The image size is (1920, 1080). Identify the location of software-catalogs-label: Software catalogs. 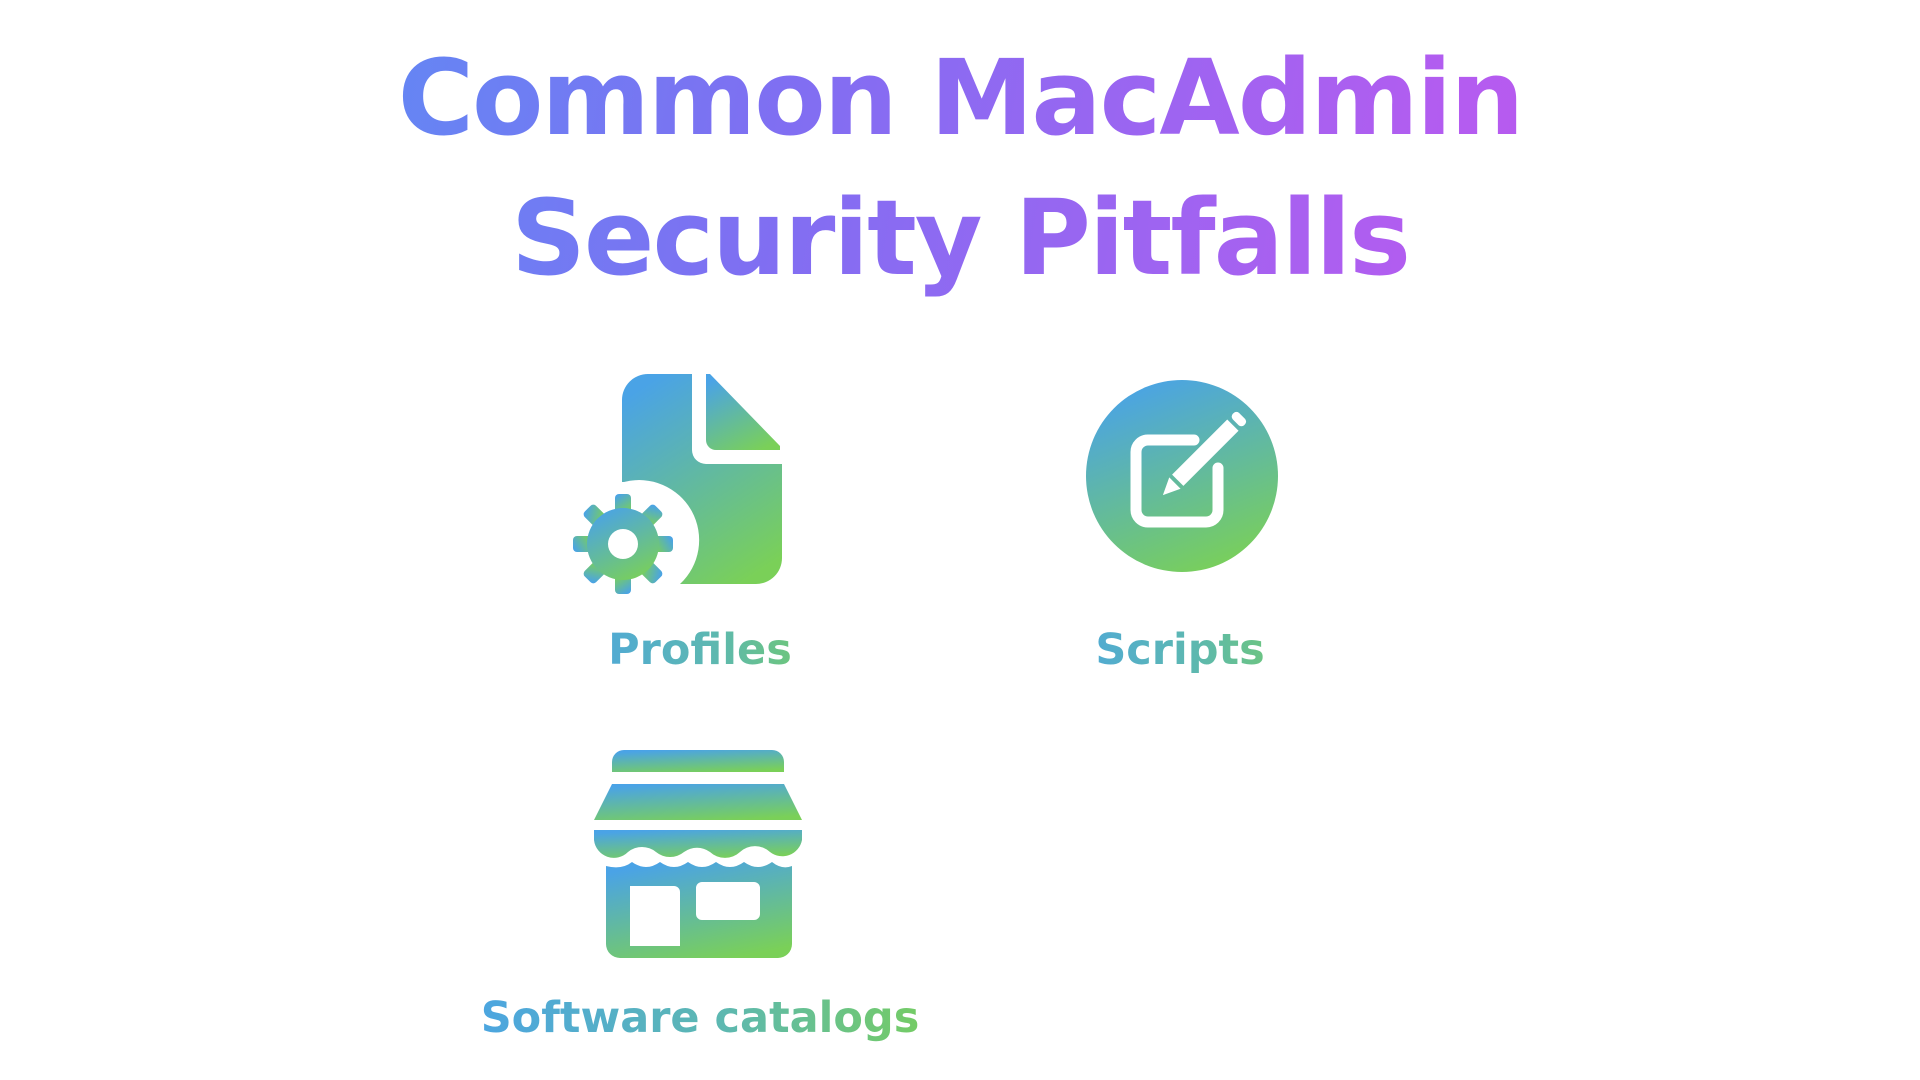
(700, 1018).